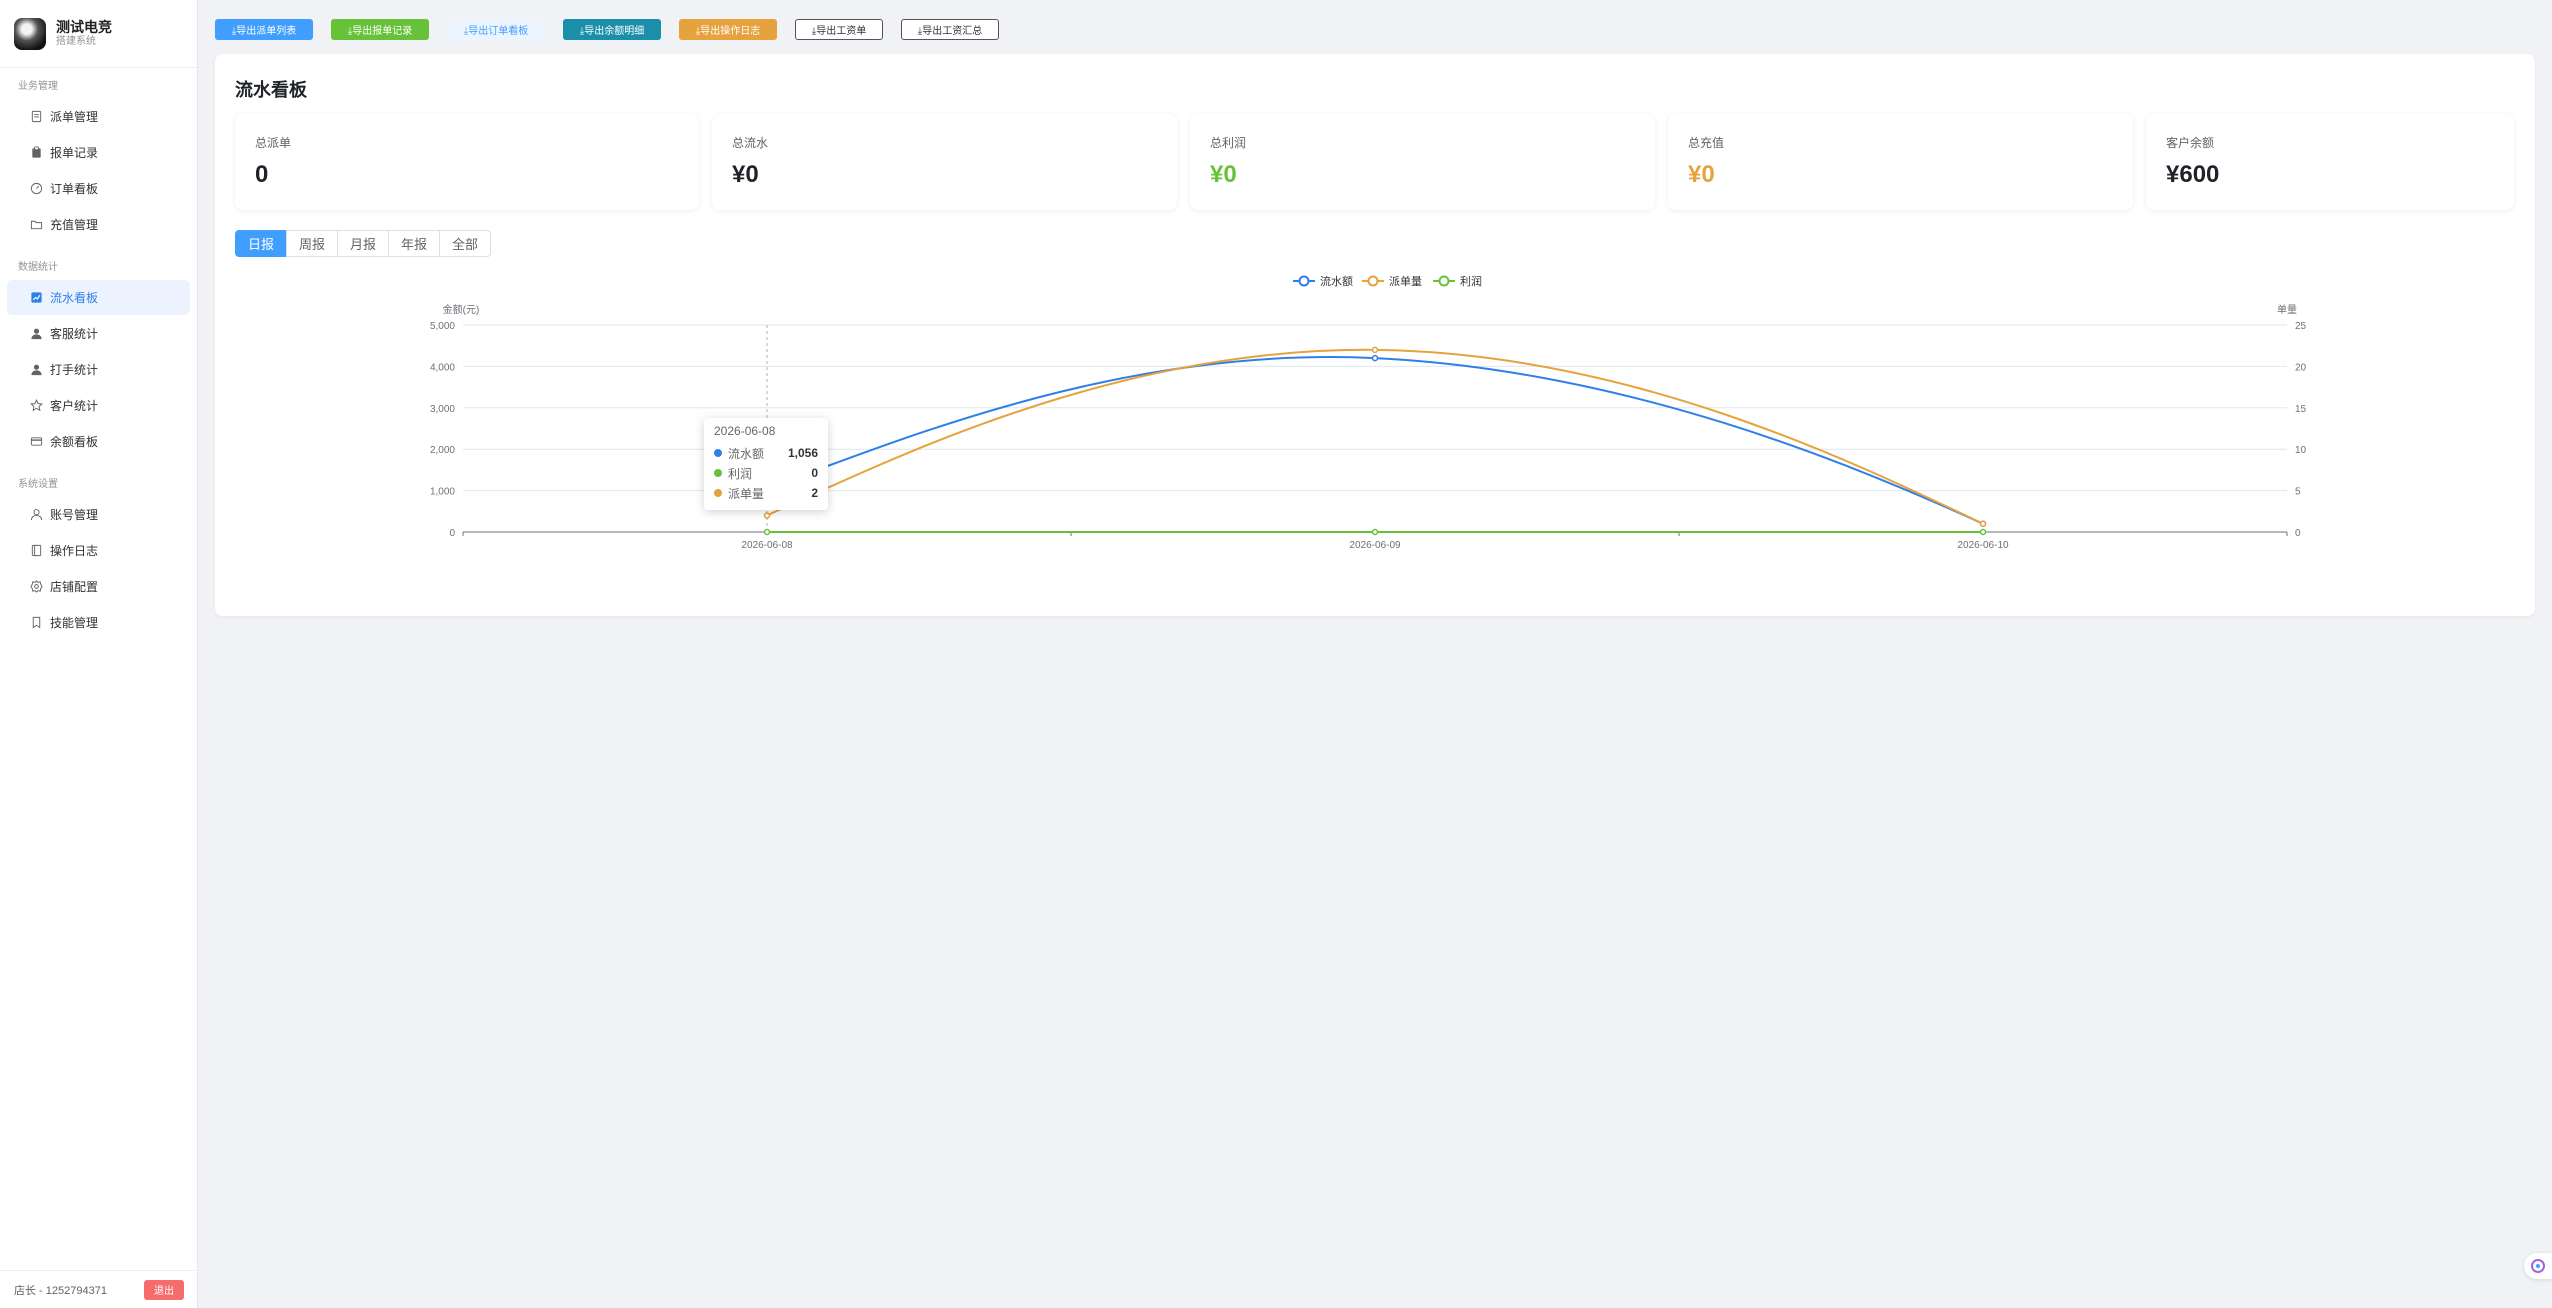  What do you see at coordinates (839, 29) in the screenshot?
I see `export-button: ⤓导出工资单` at bounding box center [839, 29].